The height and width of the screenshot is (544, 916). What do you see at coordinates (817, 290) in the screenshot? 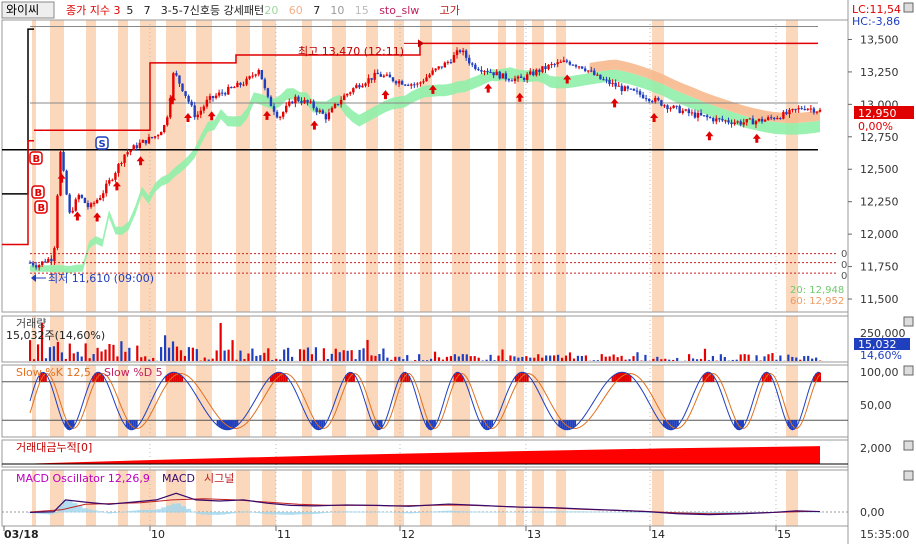
I see `ma20-readout: 20: 12,948` at bounding box center [817, 290].